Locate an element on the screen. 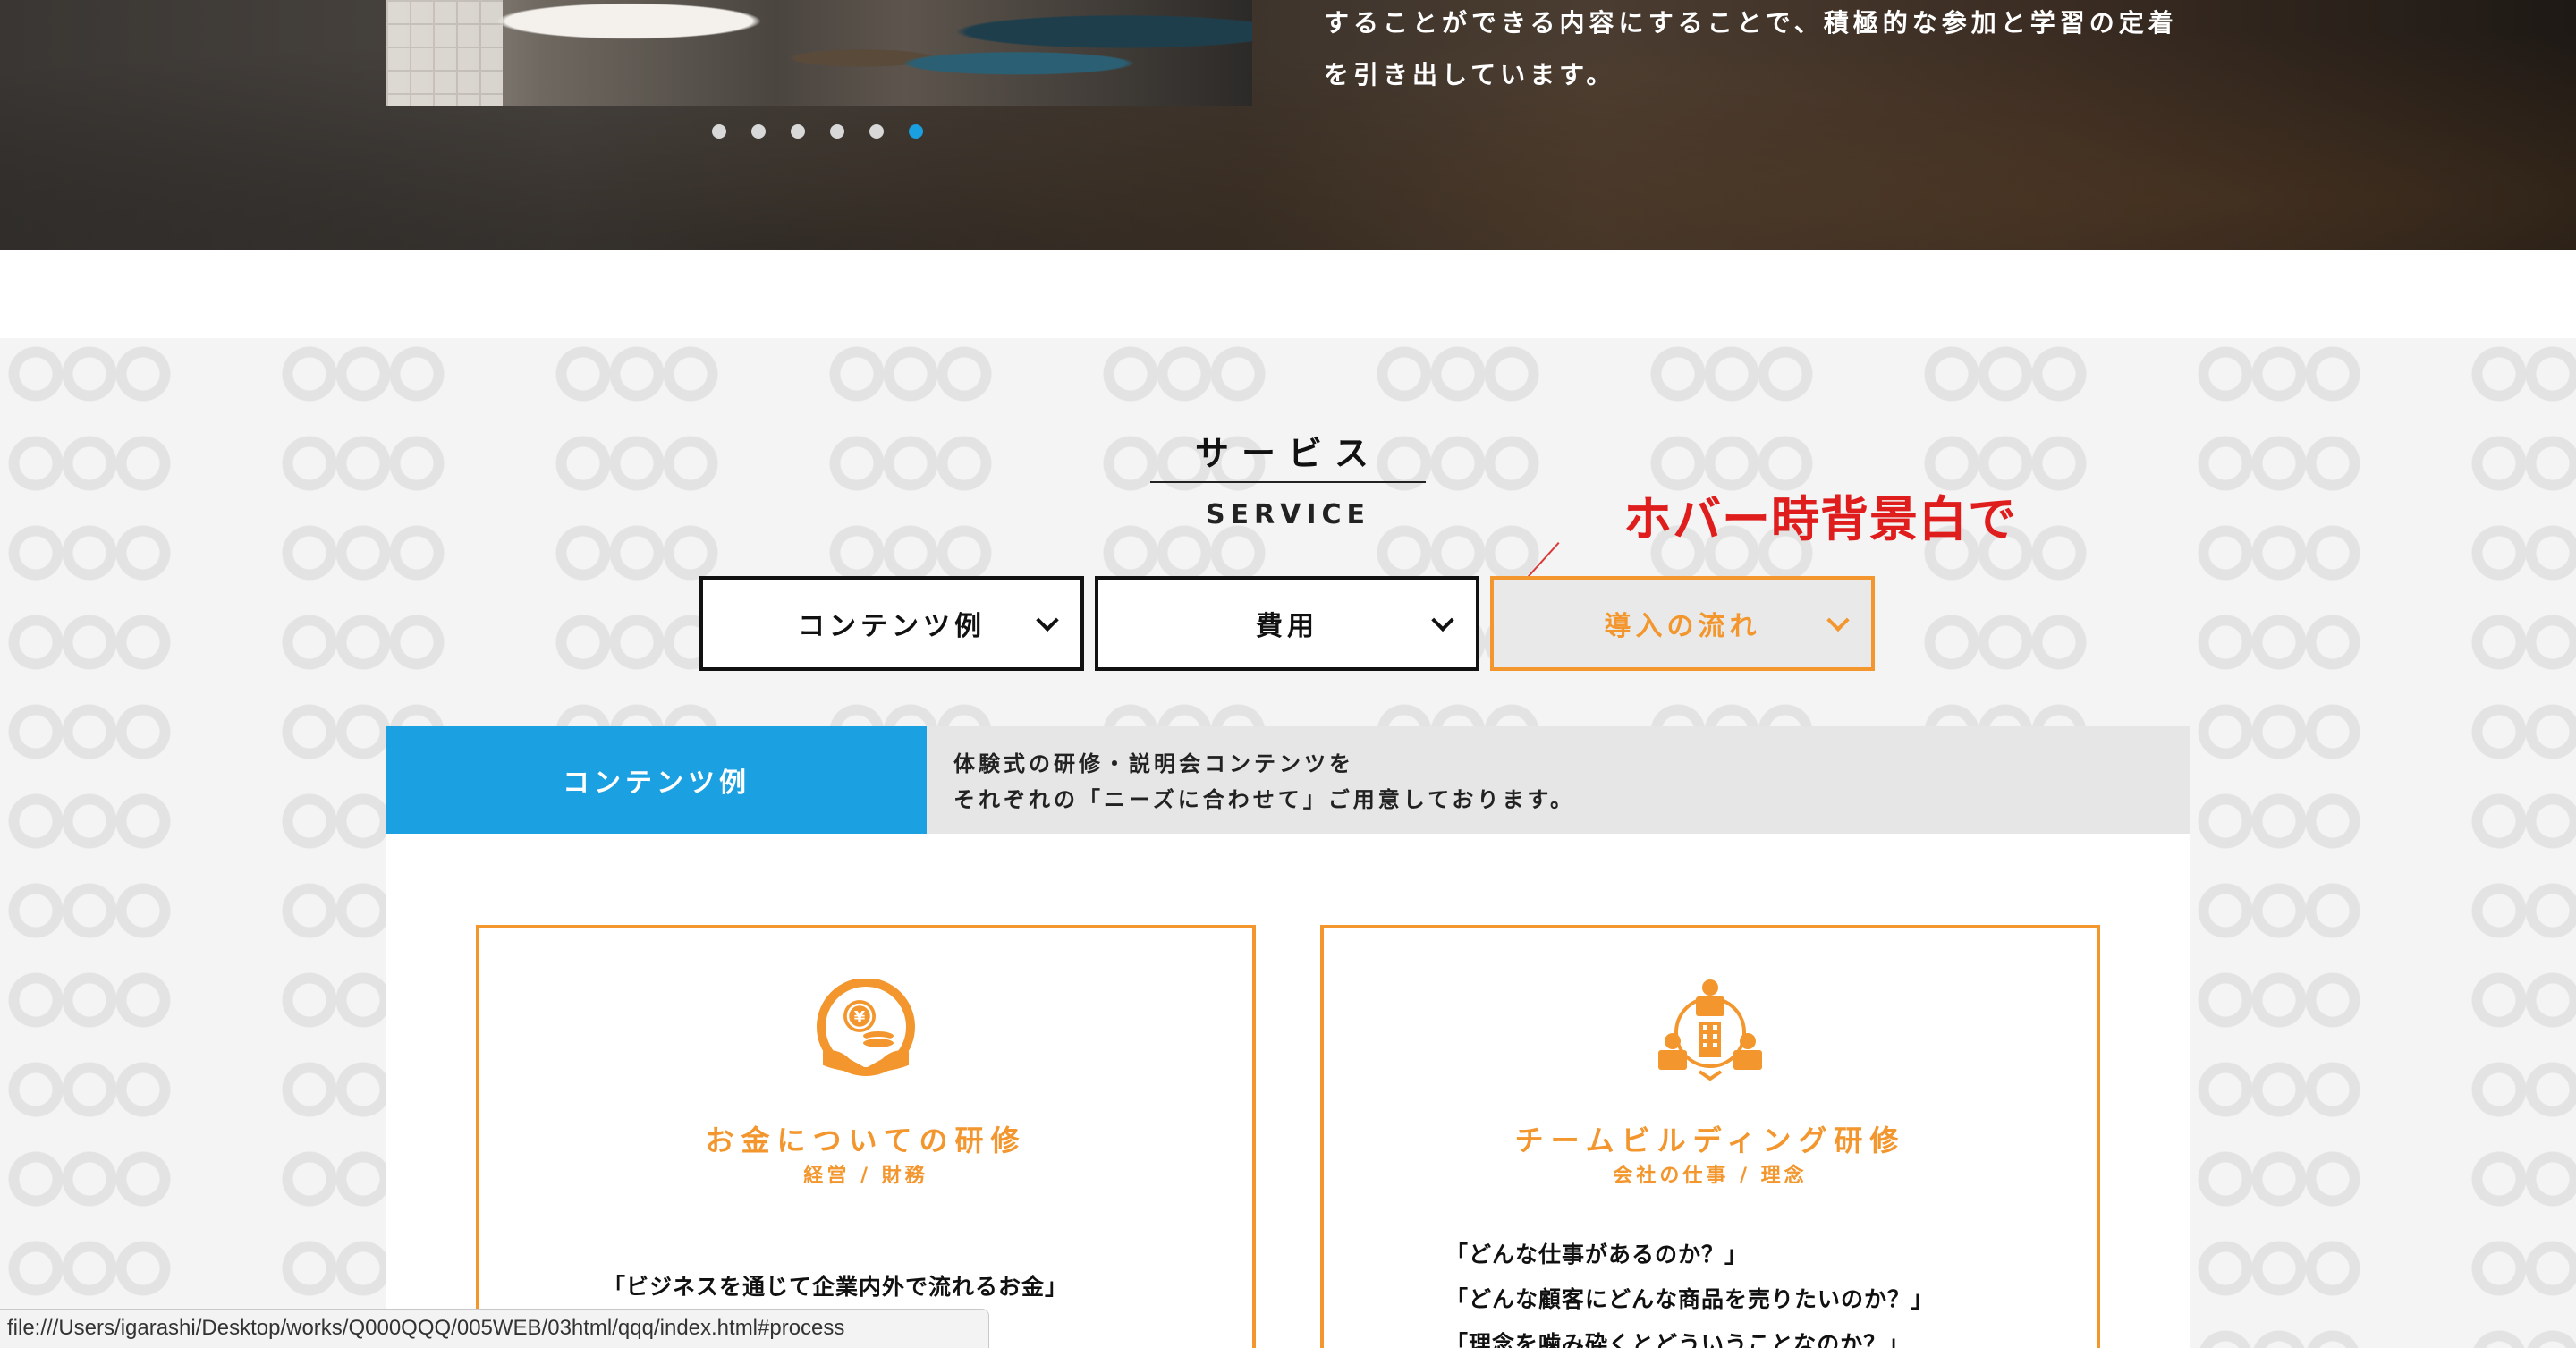 The width and height of the screenshot is (2576, 1348). card-title: お金についての研修 is located at coordinates (866, 1140).